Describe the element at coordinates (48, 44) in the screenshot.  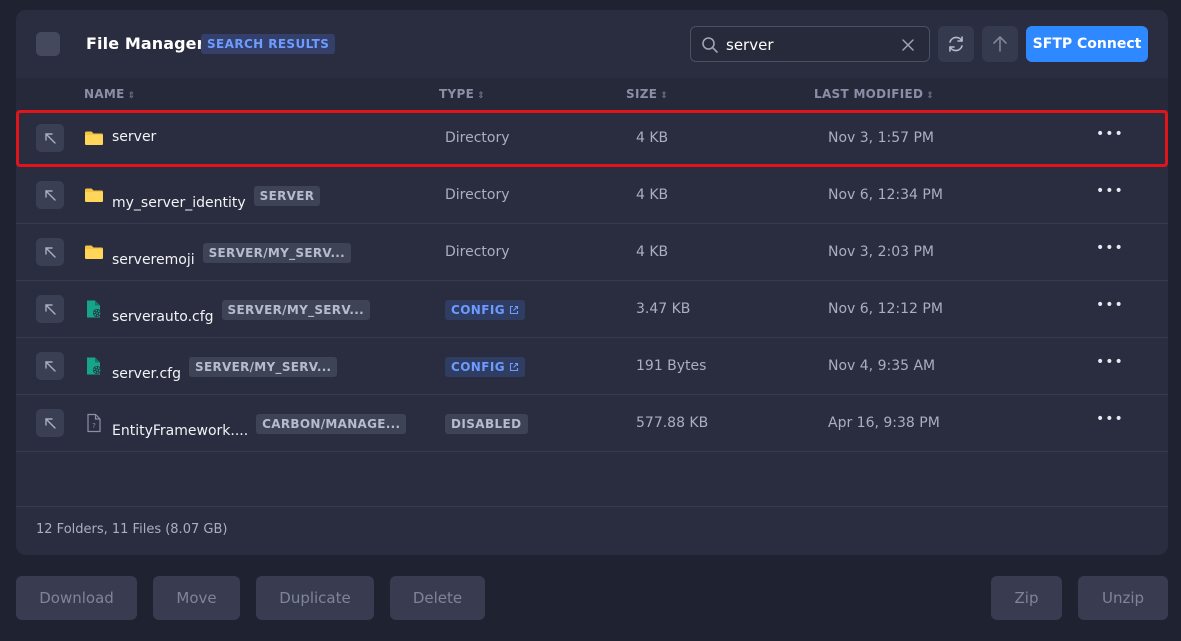
I see `select-all-checkbox` at that location.